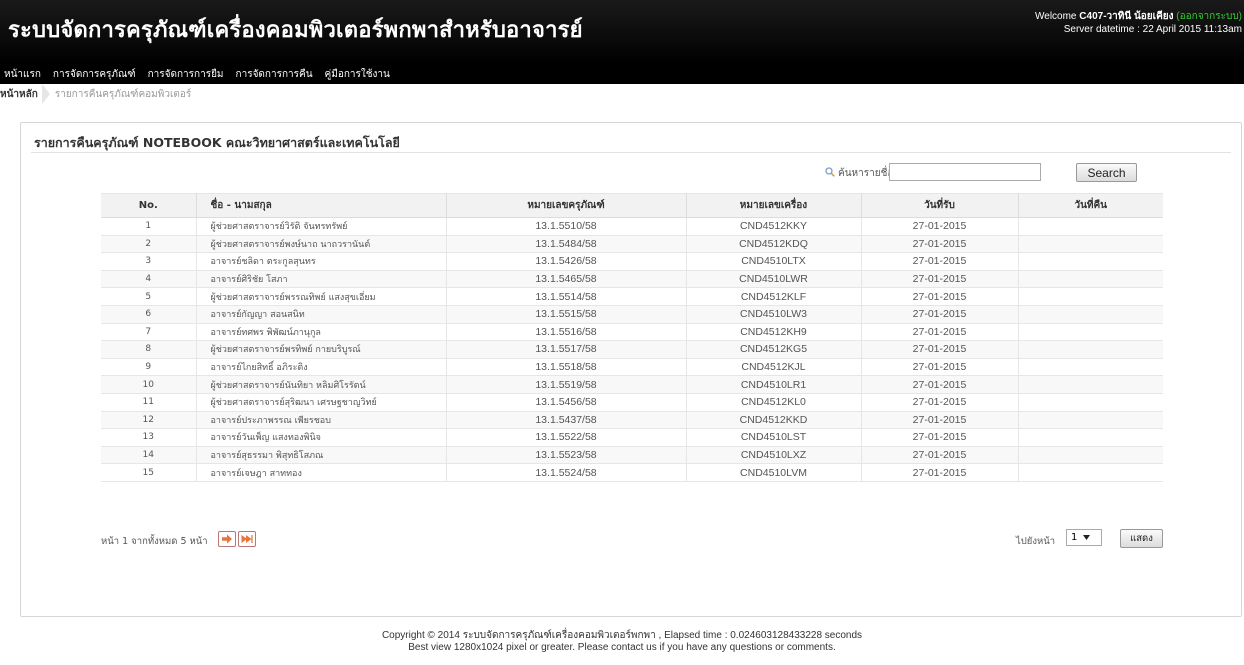 Image resolution: width=1244 pixels, height=665 pixels. I want to click on cell-asset-number: 13.1.5426/58, so click(566, 261).